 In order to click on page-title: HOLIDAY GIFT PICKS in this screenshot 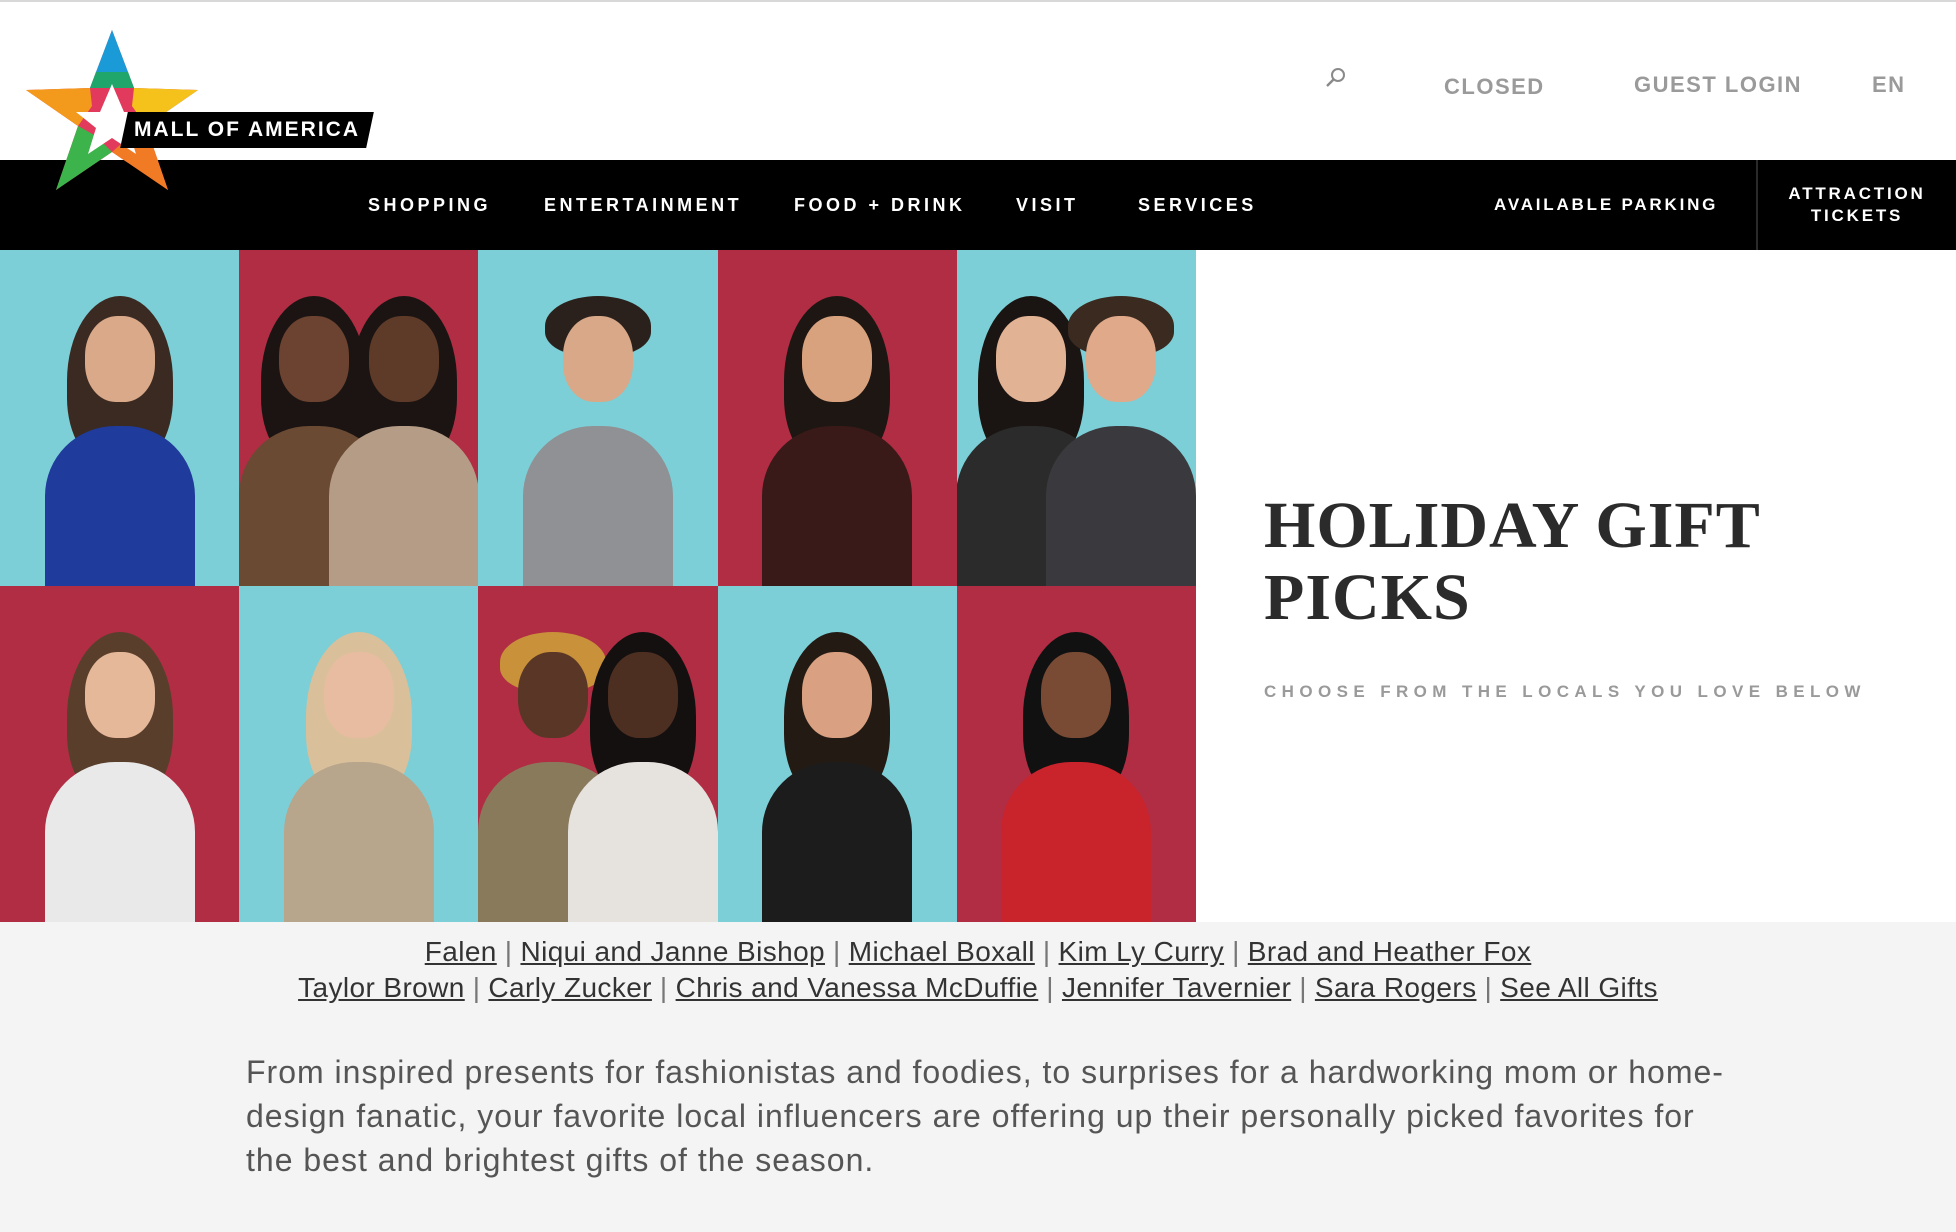, I will do `click(1512, 561)`.